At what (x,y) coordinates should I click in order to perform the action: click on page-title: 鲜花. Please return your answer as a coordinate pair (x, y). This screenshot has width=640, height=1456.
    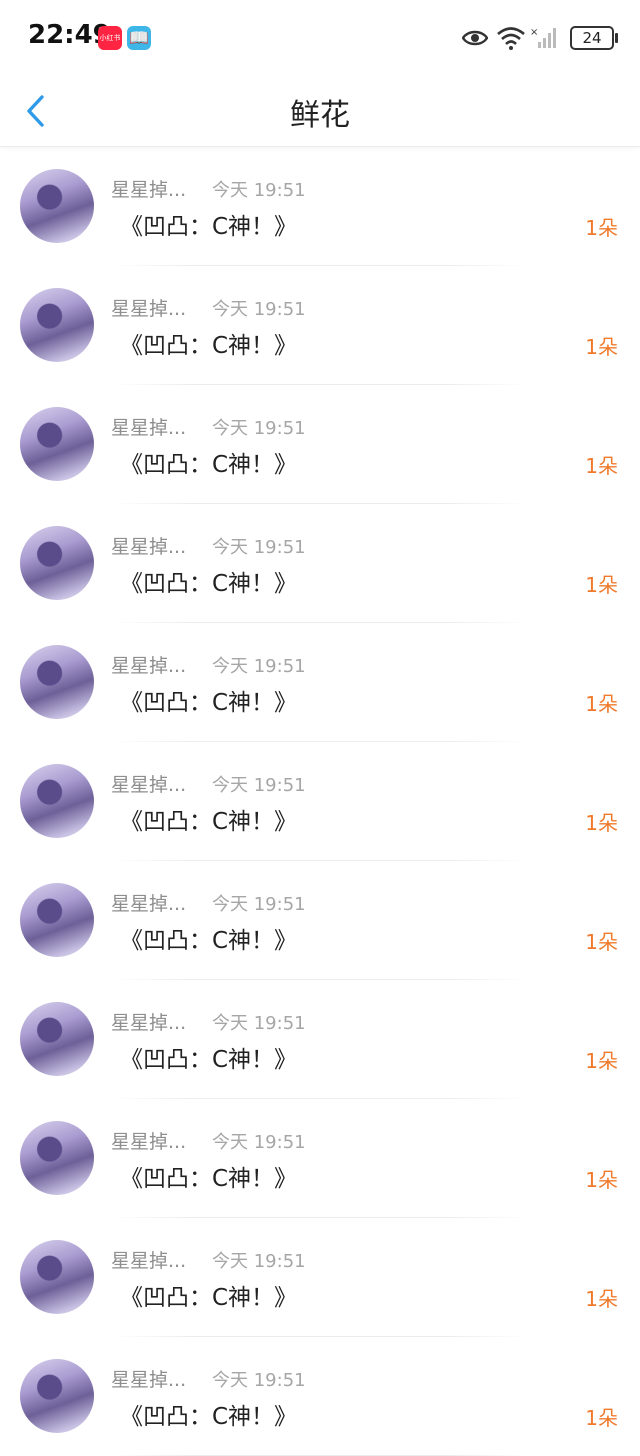
    Looking at the image, I should click on (320, 115).